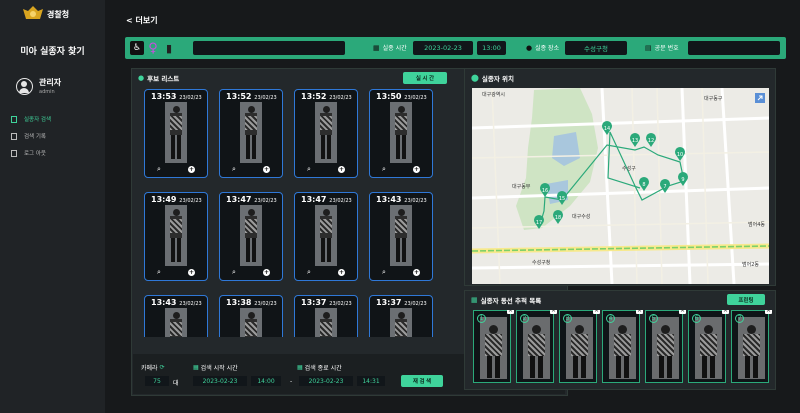 The image size is (800, 413). I want to click on police-emblem-icon, so click(33, 12).